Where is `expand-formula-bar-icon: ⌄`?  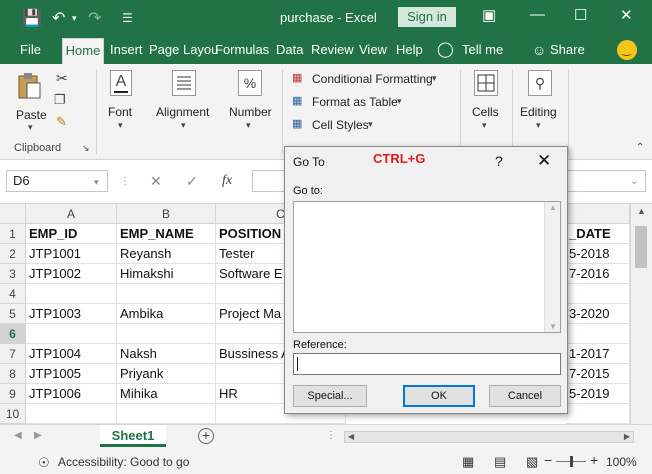
expand-formula-bar-icon: ⌄ is located at coordinates (634, 181).